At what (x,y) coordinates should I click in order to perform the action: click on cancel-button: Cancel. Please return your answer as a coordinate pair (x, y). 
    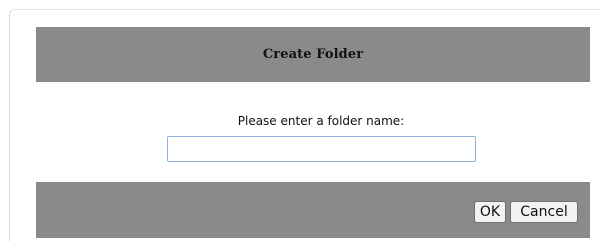
    Looking at the image, I should click on (544, 212).